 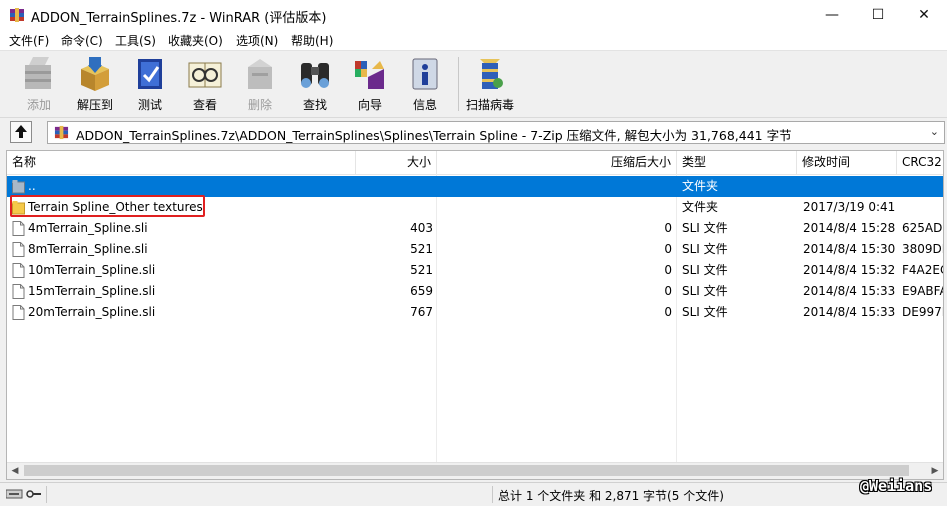 What do you see at coordinates (15, 471) in the screenshot?
I see `scroll-left-icon: ◀` at bounding box center [15, 471].